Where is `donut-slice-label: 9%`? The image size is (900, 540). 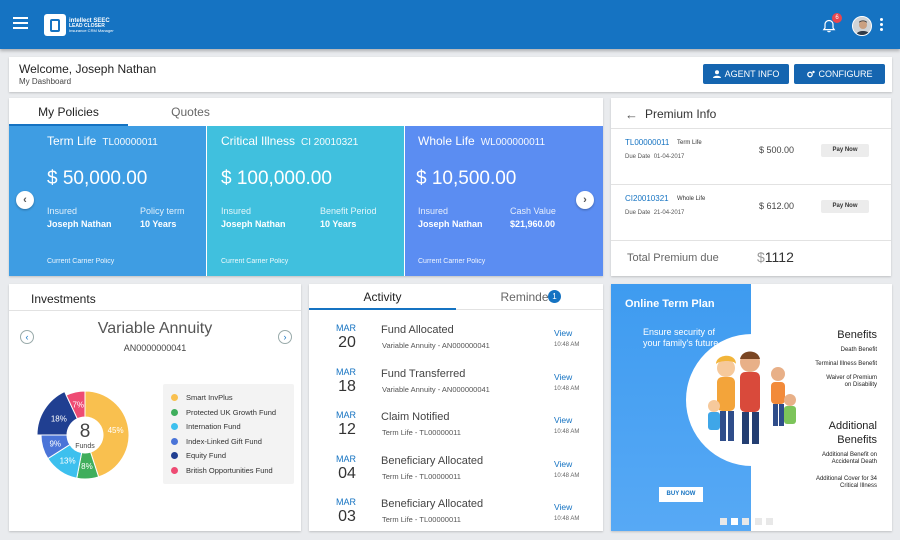
donut-slice-label: 9% is located at coordinates (55, 444).